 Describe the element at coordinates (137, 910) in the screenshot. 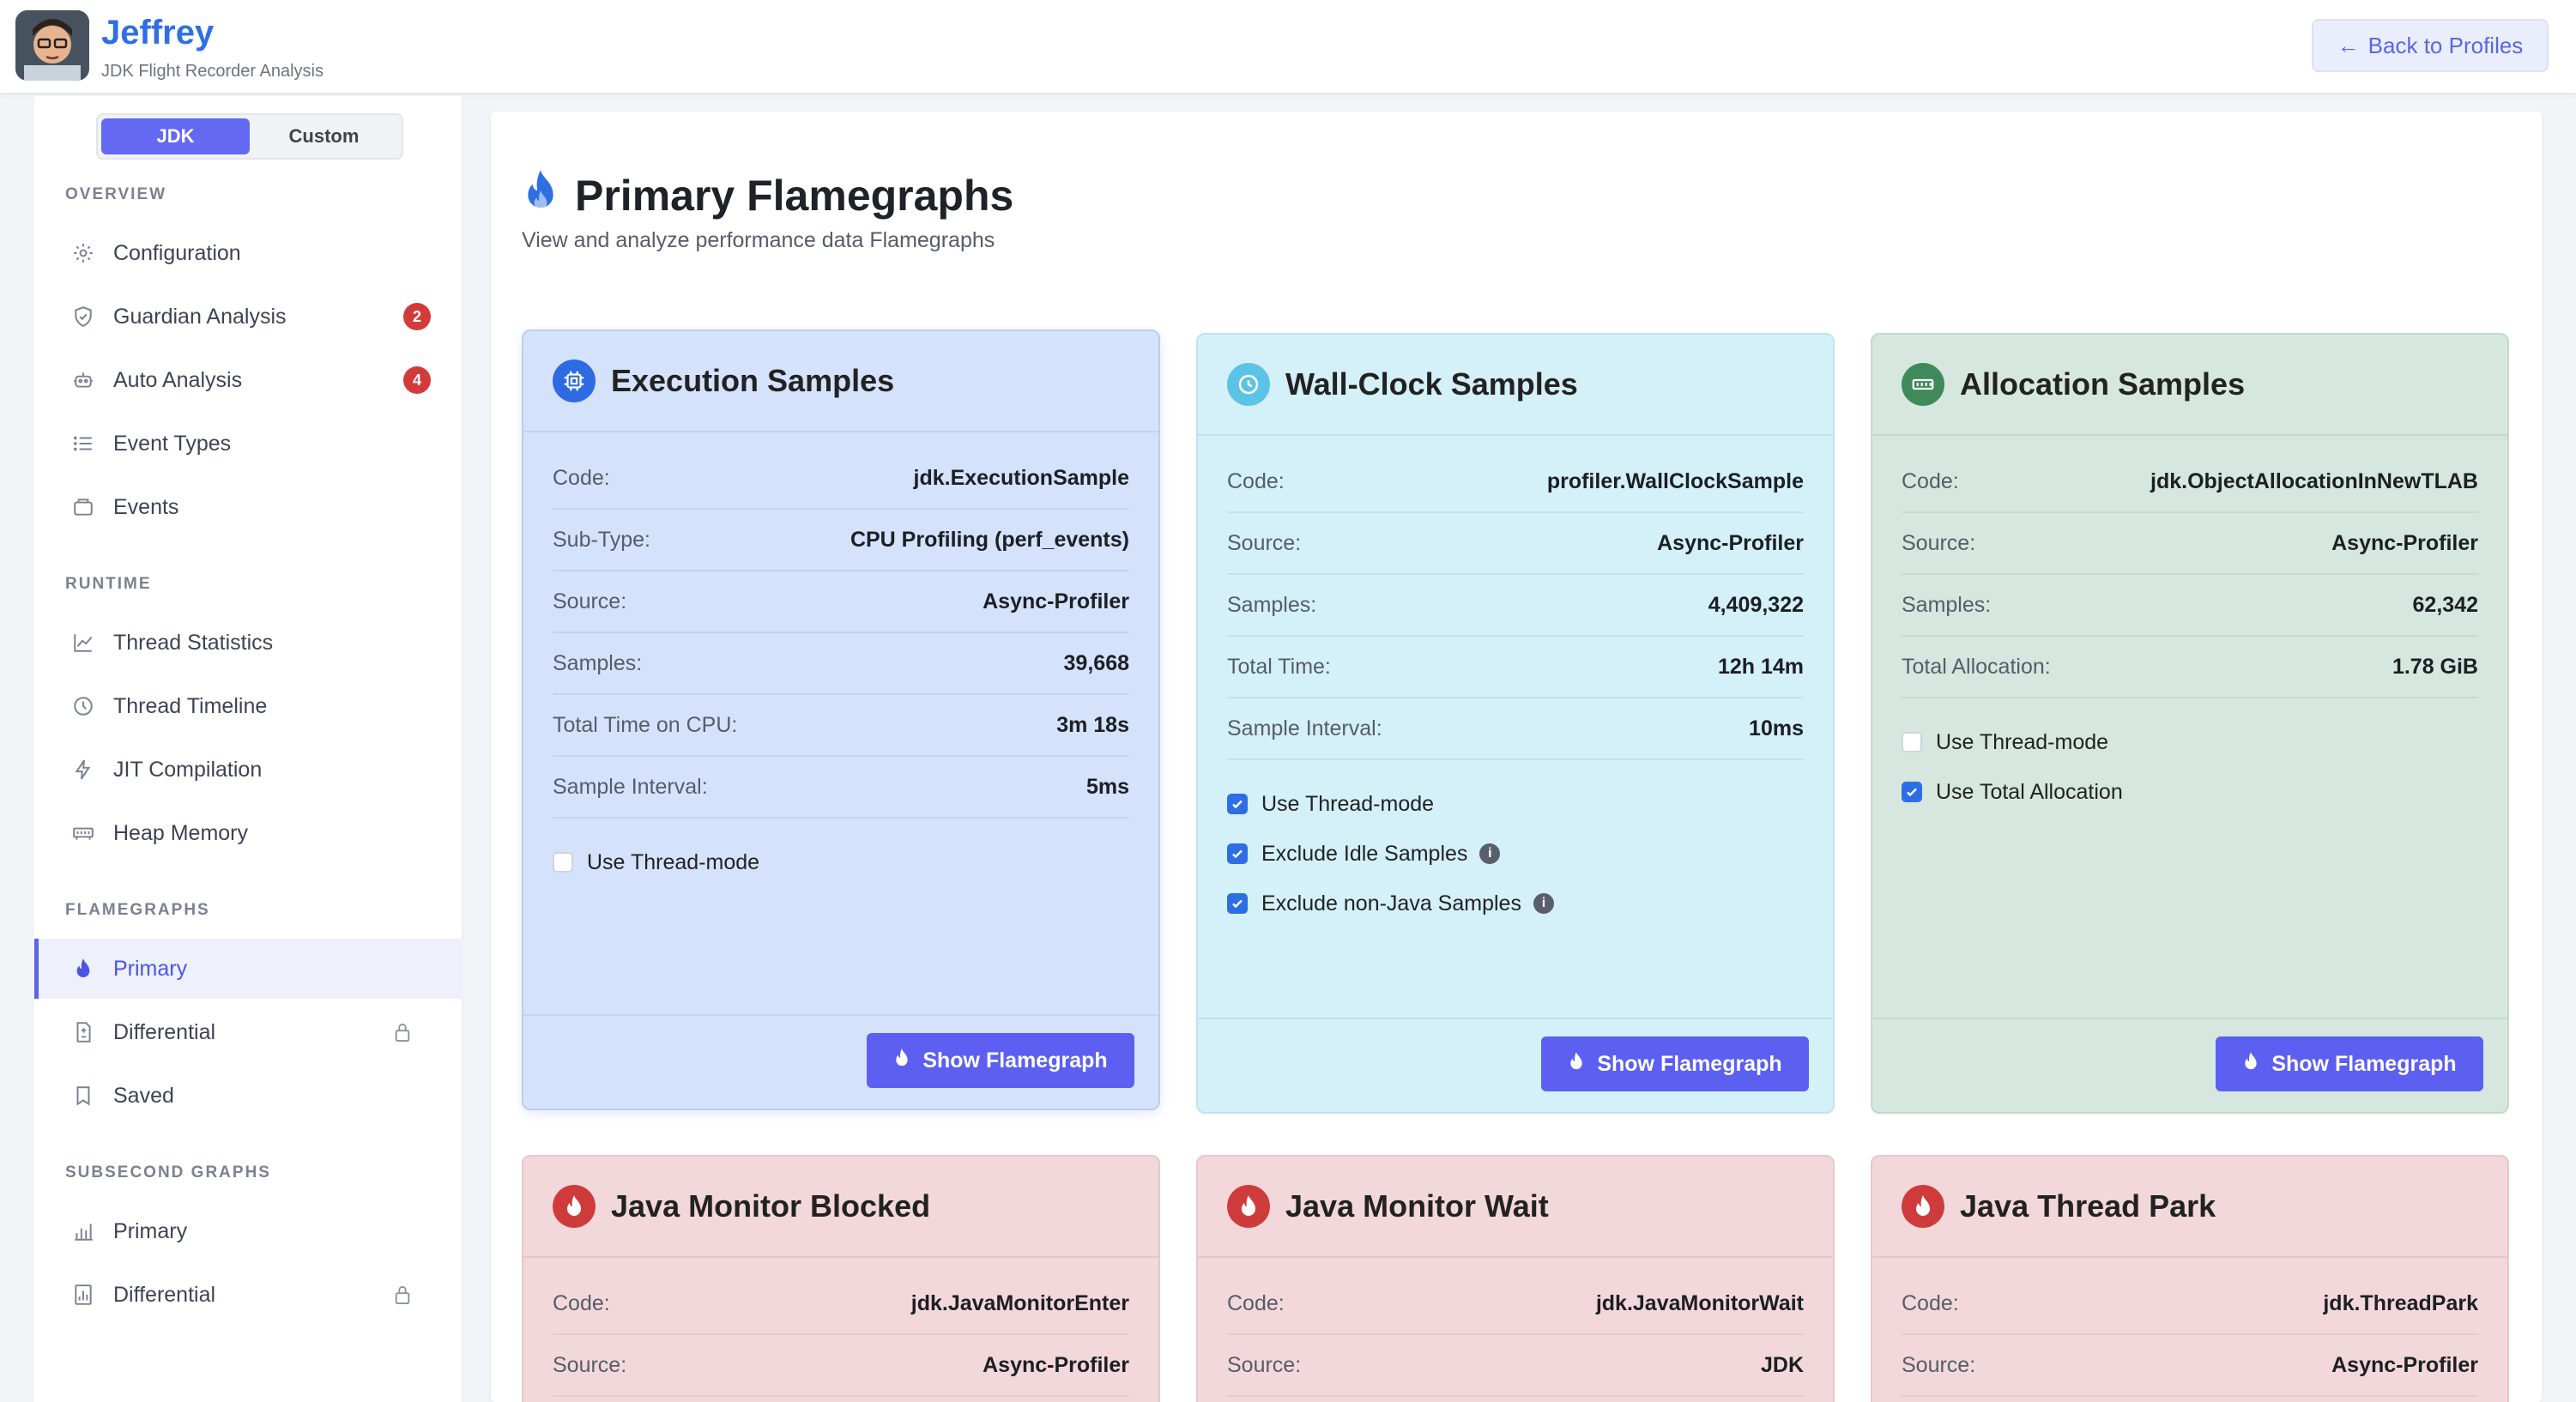

I see `section-label-flamegraphs: FLAMEGRAPHS` at that location.